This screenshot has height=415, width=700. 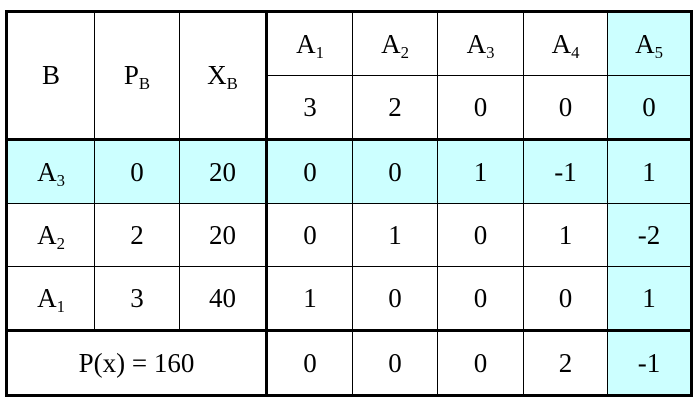 I want to click on basis-cell: A2, so click(x=50, y=235).